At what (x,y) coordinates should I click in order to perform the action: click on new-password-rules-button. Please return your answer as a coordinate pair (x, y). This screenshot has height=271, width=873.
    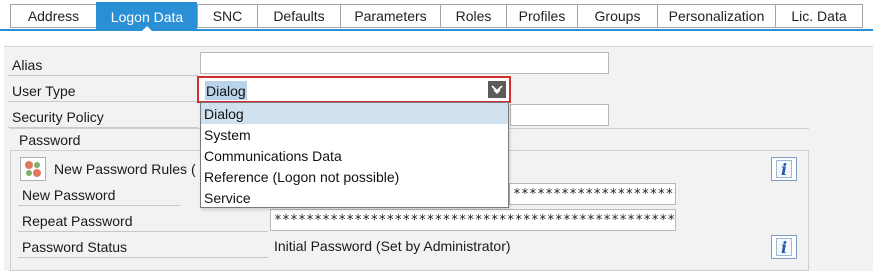
    Looking at the image, I should click on (33, 169).